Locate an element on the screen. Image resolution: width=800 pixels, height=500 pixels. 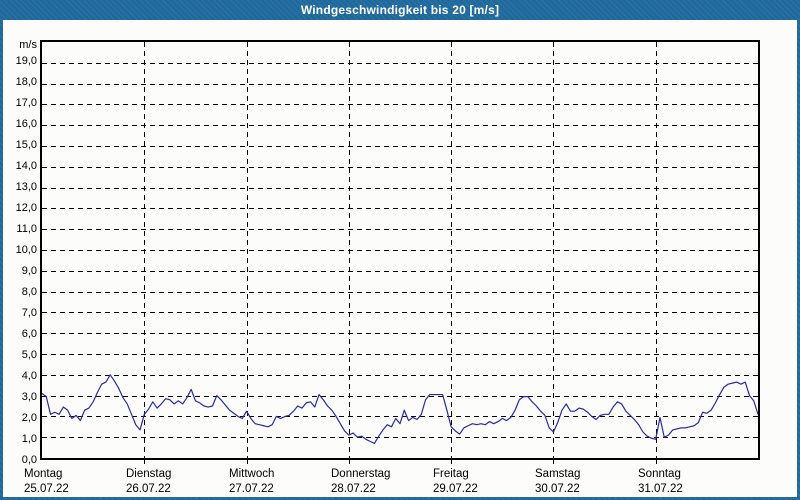
y-tick-label: 15,0 is located at coordinates (26, 145).